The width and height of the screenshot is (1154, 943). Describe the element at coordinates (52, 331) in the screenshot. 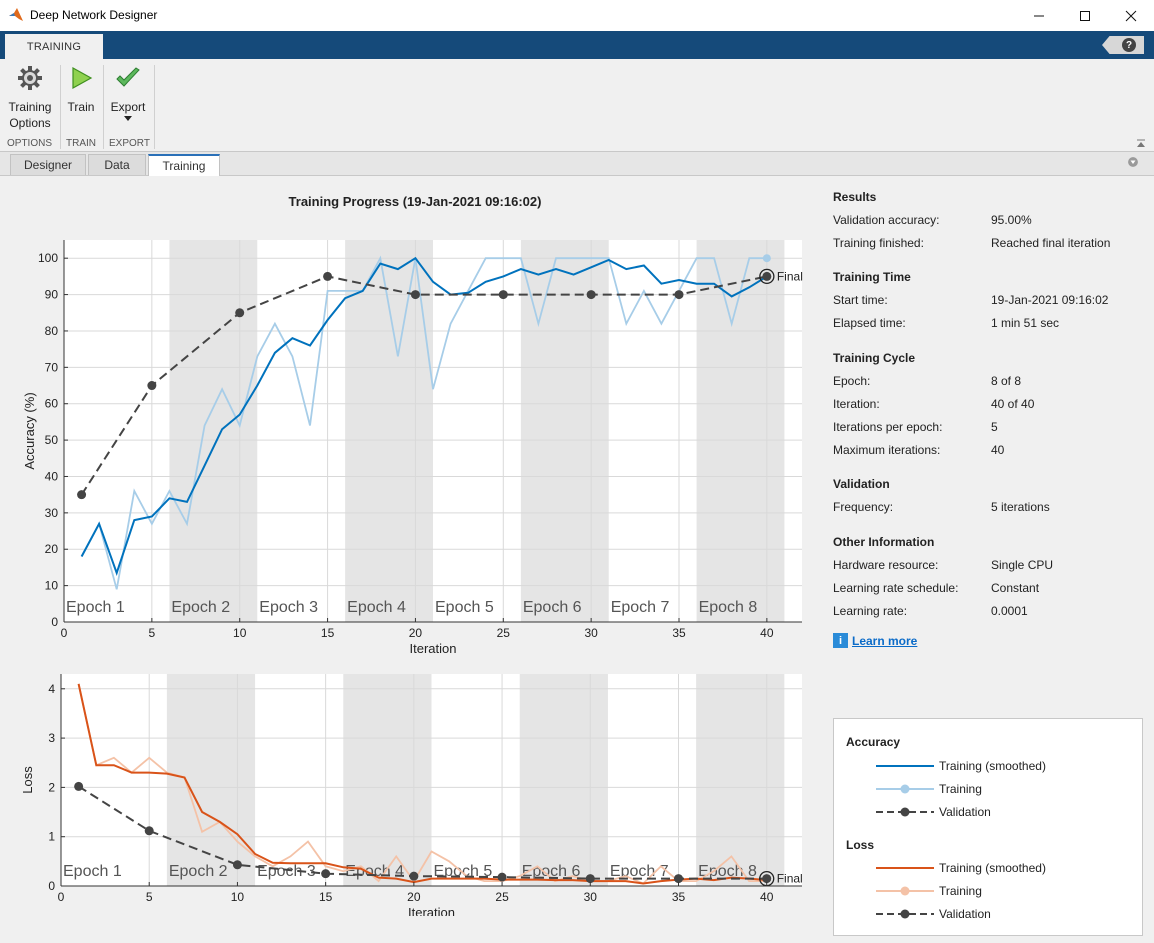

I see `acc-y-tick-label: 80` at that location.